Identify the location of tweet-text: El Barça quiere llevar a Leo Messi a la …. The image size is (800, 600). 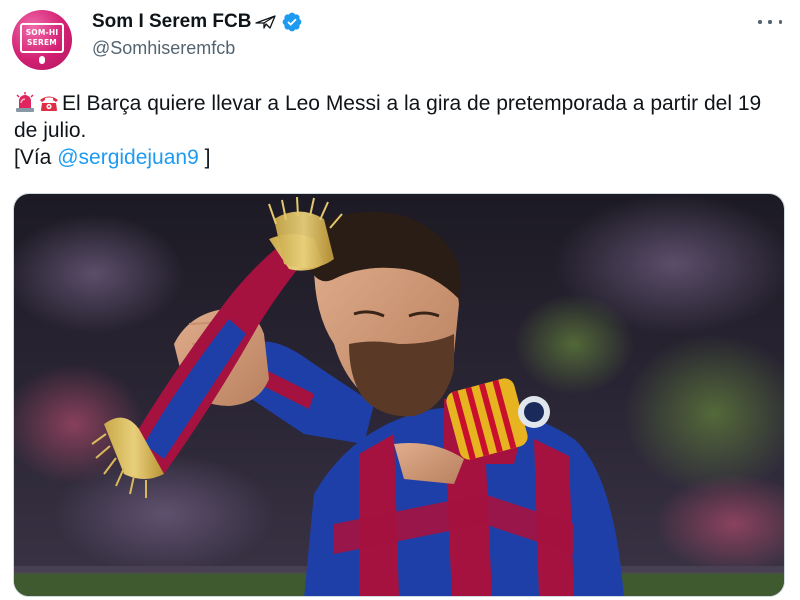
(400, 130).